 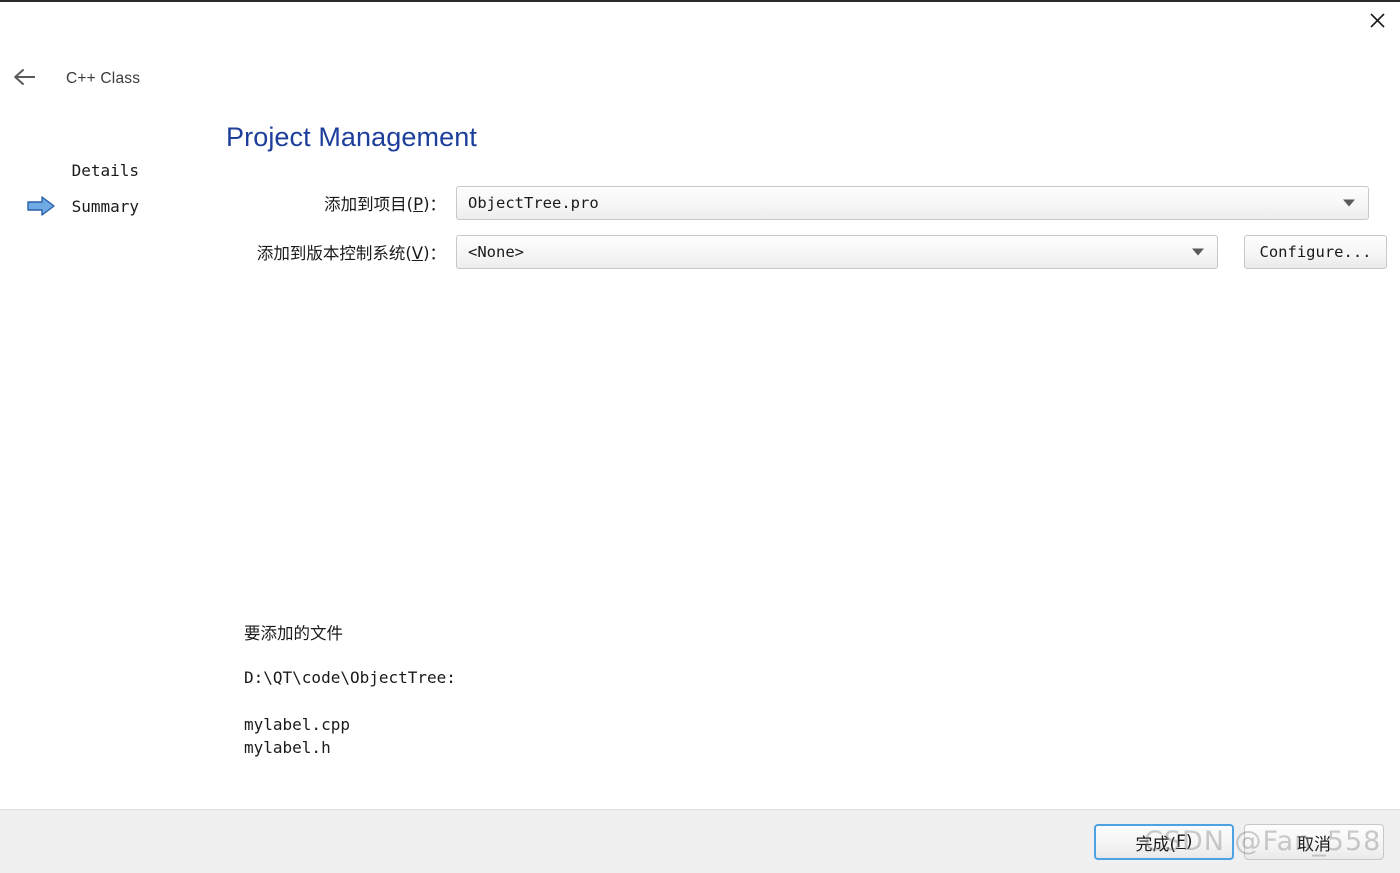 What do you see at coordinates (103, 78) in the screenshot?
I see `wizard-kind-label: C++ Class` at bounding box center [103, 78].